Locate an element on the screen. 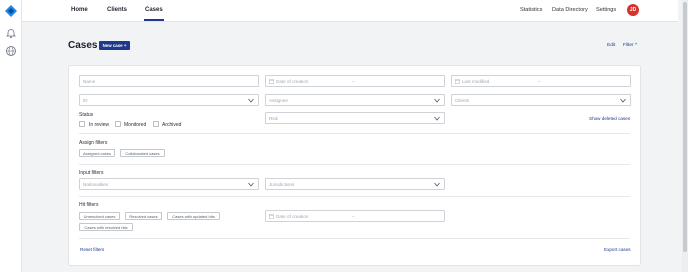  assigned-cases-chip: Assigned cases is located at coordinates (97, 153).